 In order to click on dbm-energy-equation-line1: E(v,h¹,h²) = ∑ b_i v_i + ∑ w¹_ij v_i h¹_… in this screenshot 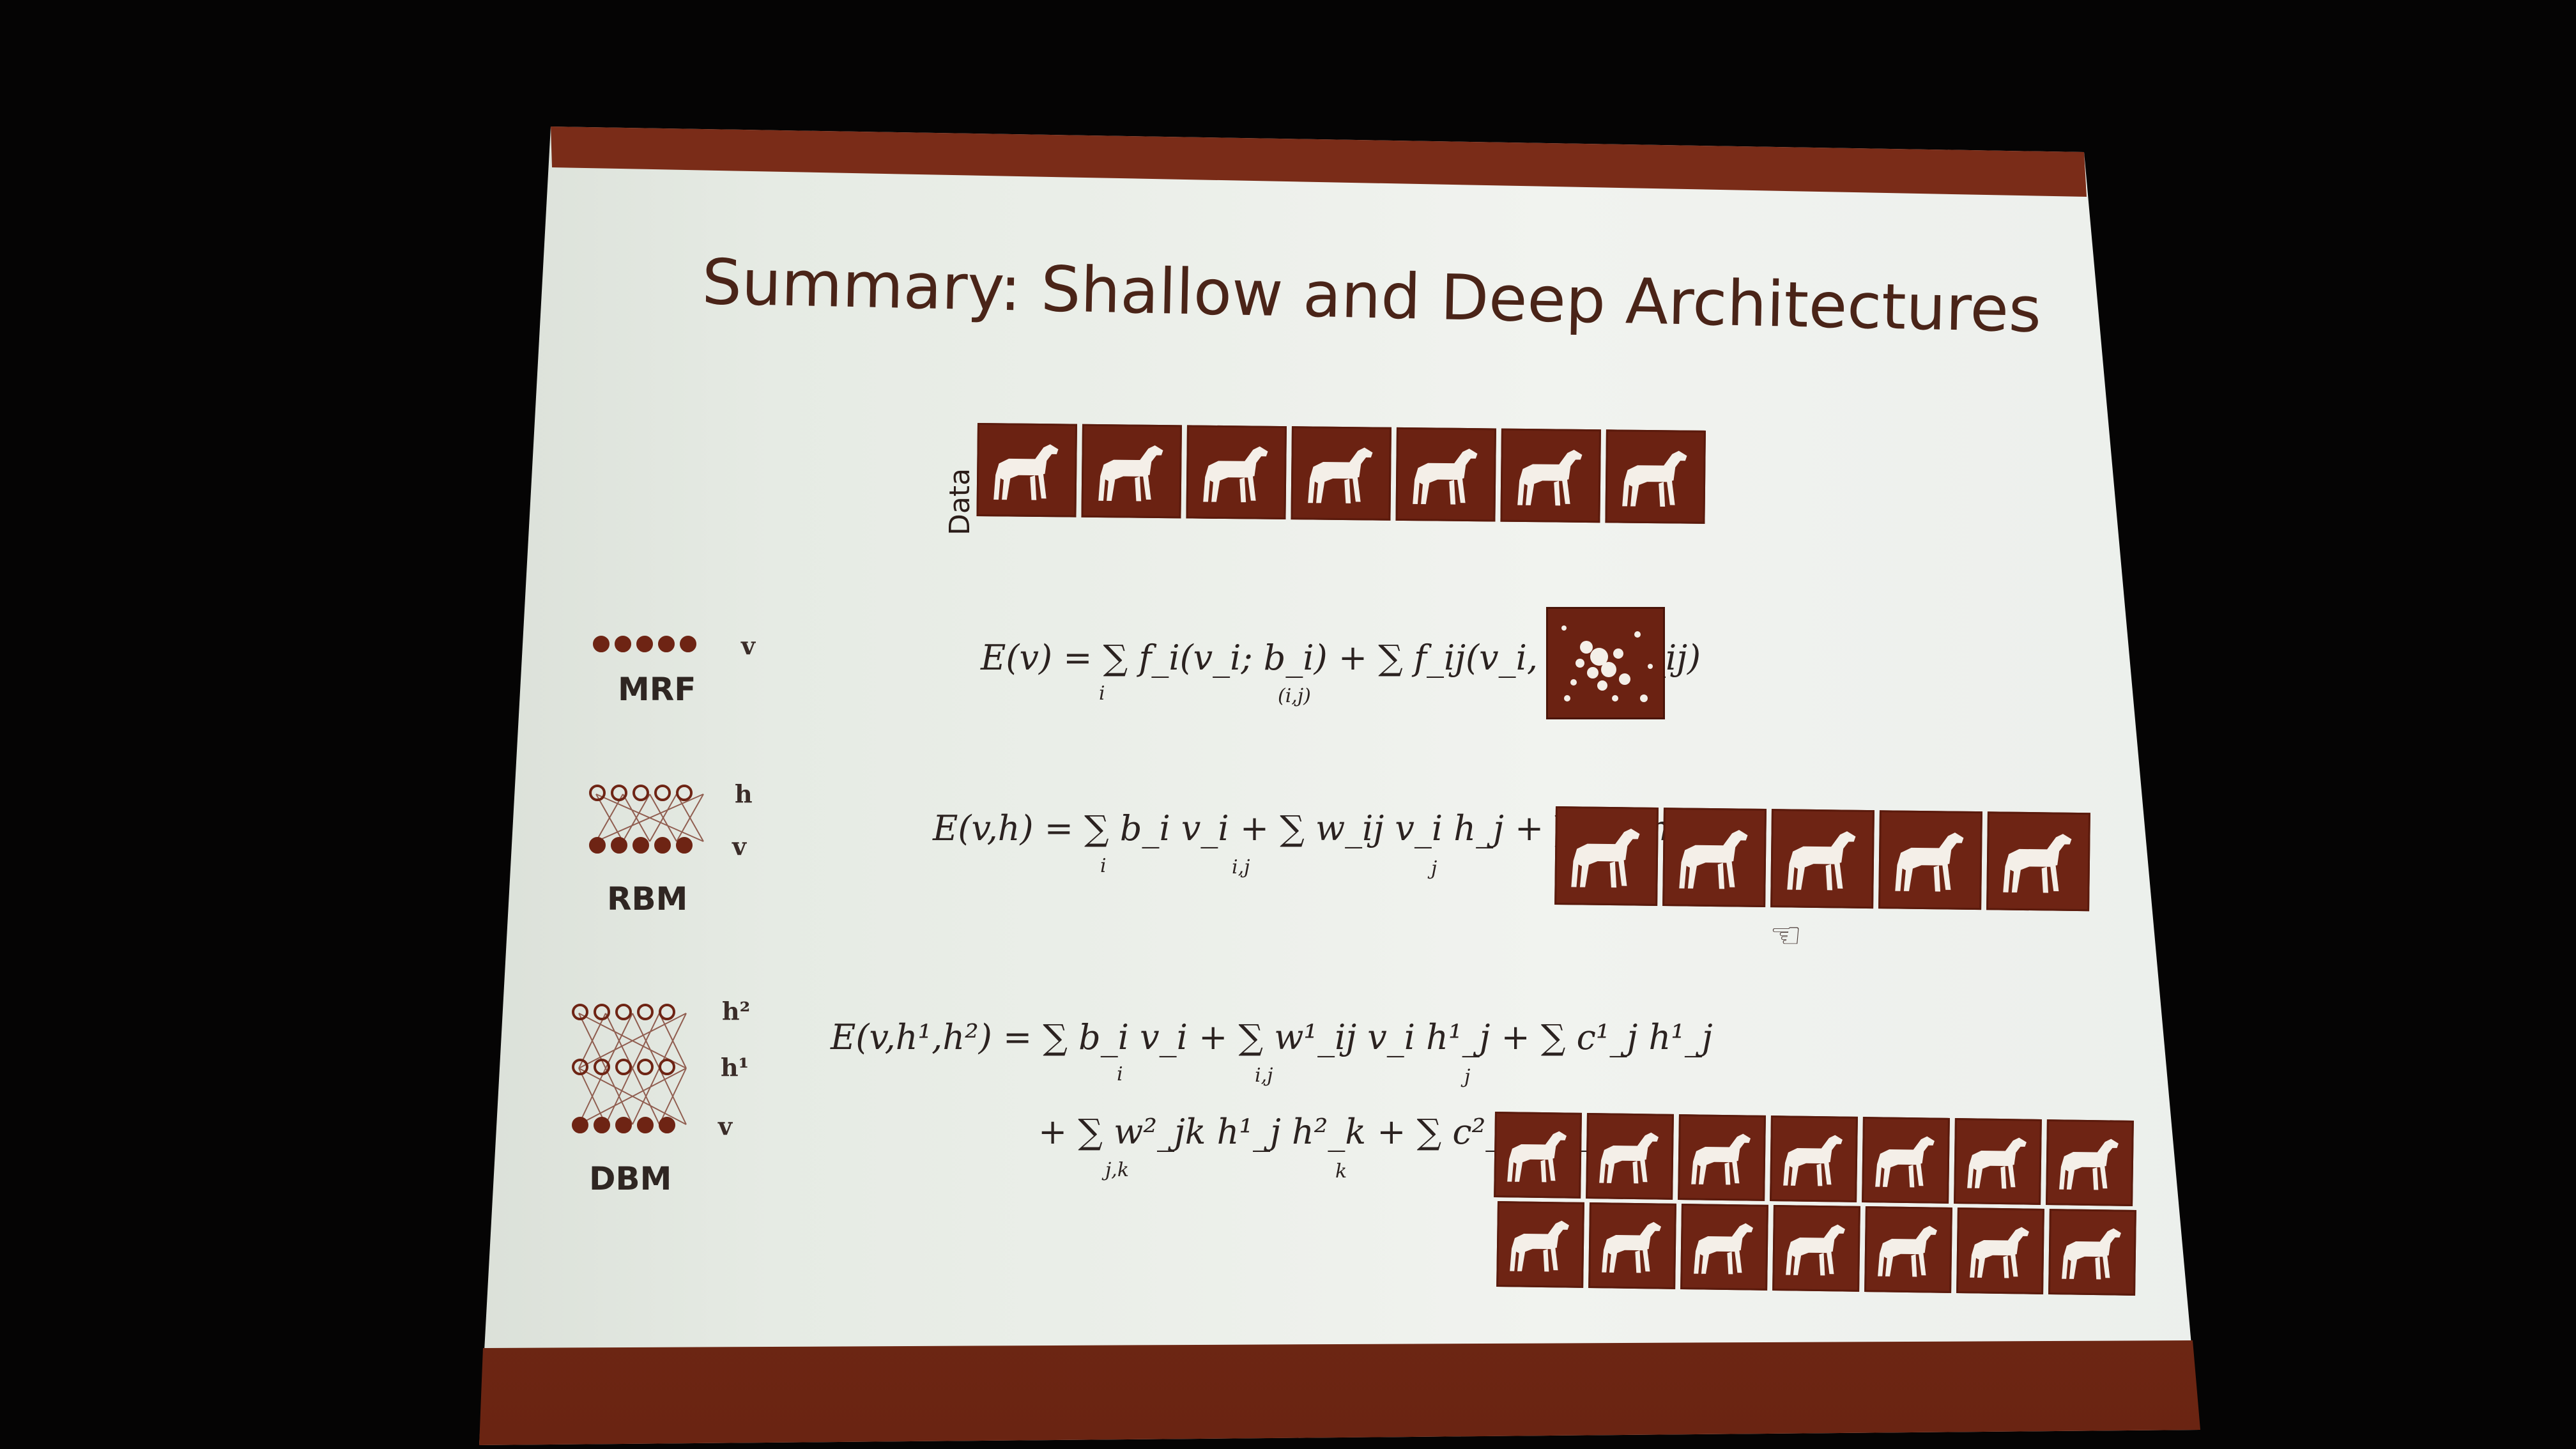, I will do `click(1272, 1037)`.